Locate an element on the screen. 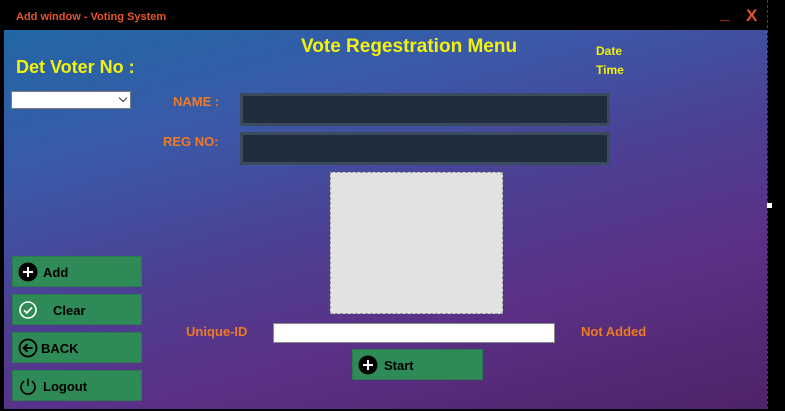 The image size is (785, 411). clear-button: Clear is located at coordinates (77, 309).